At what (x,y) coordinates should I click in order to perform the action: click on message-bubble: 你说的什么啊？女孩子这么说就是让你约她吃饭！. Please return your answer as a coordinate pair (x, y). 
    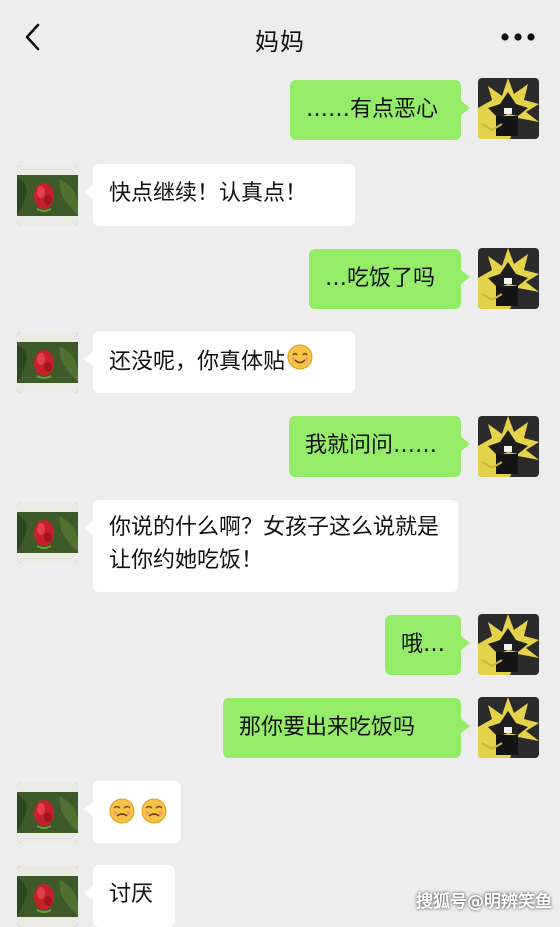
    Looking at the image, I should click on (271, 546).